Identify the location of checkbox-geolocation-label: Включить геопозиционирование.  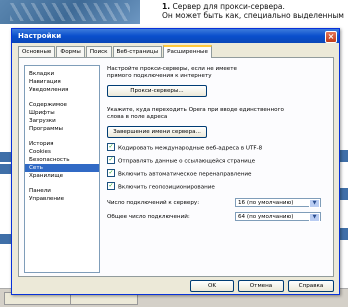
(166, 187).